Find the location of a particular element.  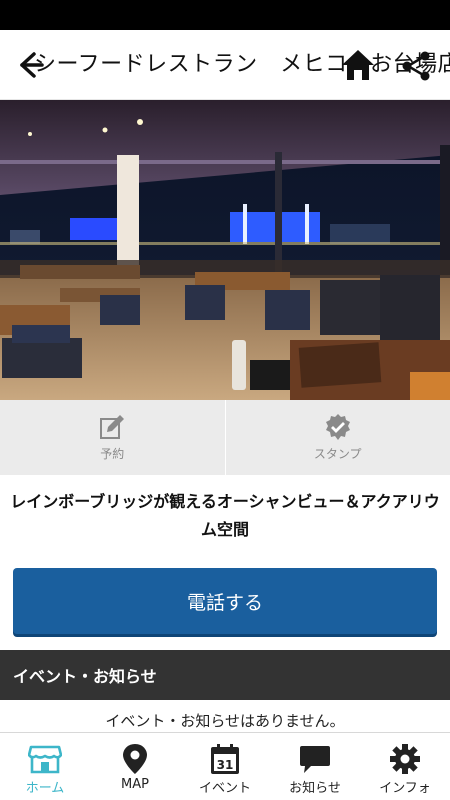

edit-icon is located at coordinates (112, 427).